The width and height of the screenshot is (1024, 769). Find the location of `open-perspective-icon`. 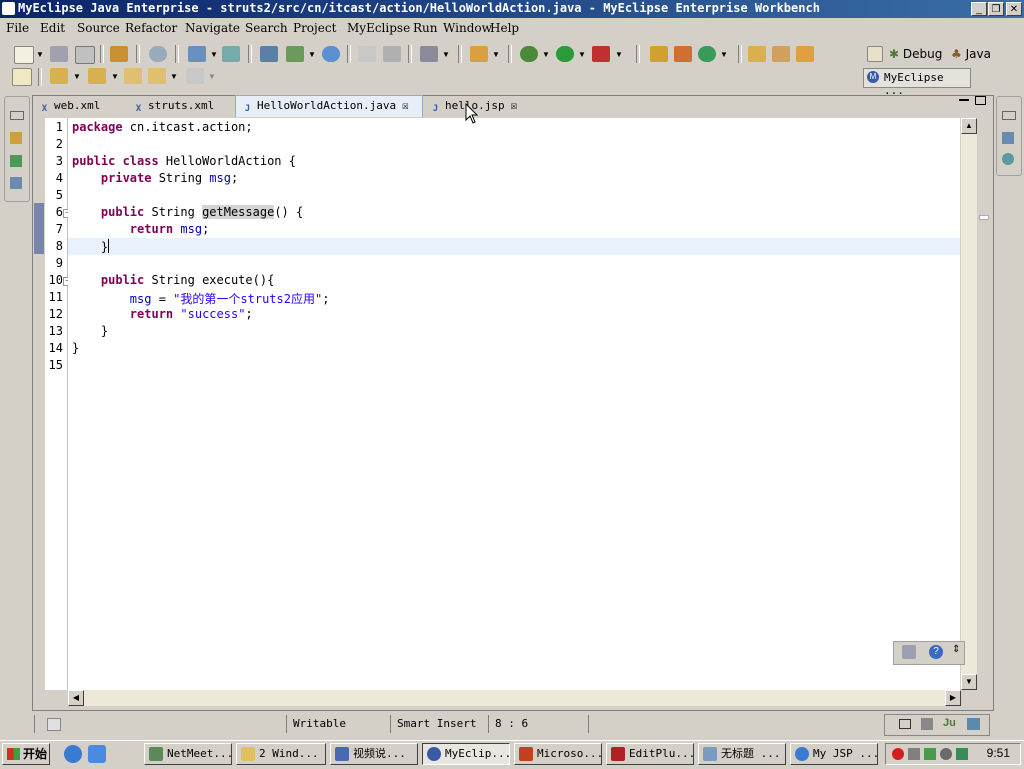

open-perspective-icon is located at coordinates (875, 54).